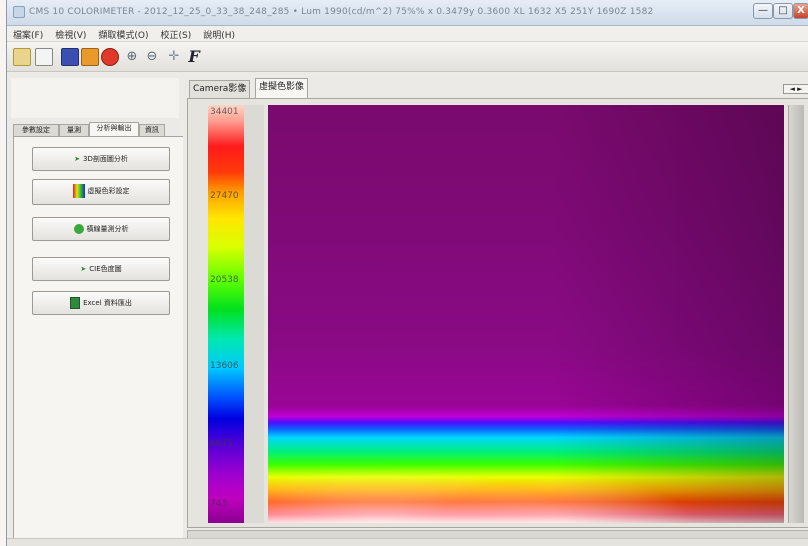 The height and width of the screenshot is (546, 808). Describe the element at coordinates (107, 229) in the screenshot. I see `button-label: 橫線量測分析` at that location.